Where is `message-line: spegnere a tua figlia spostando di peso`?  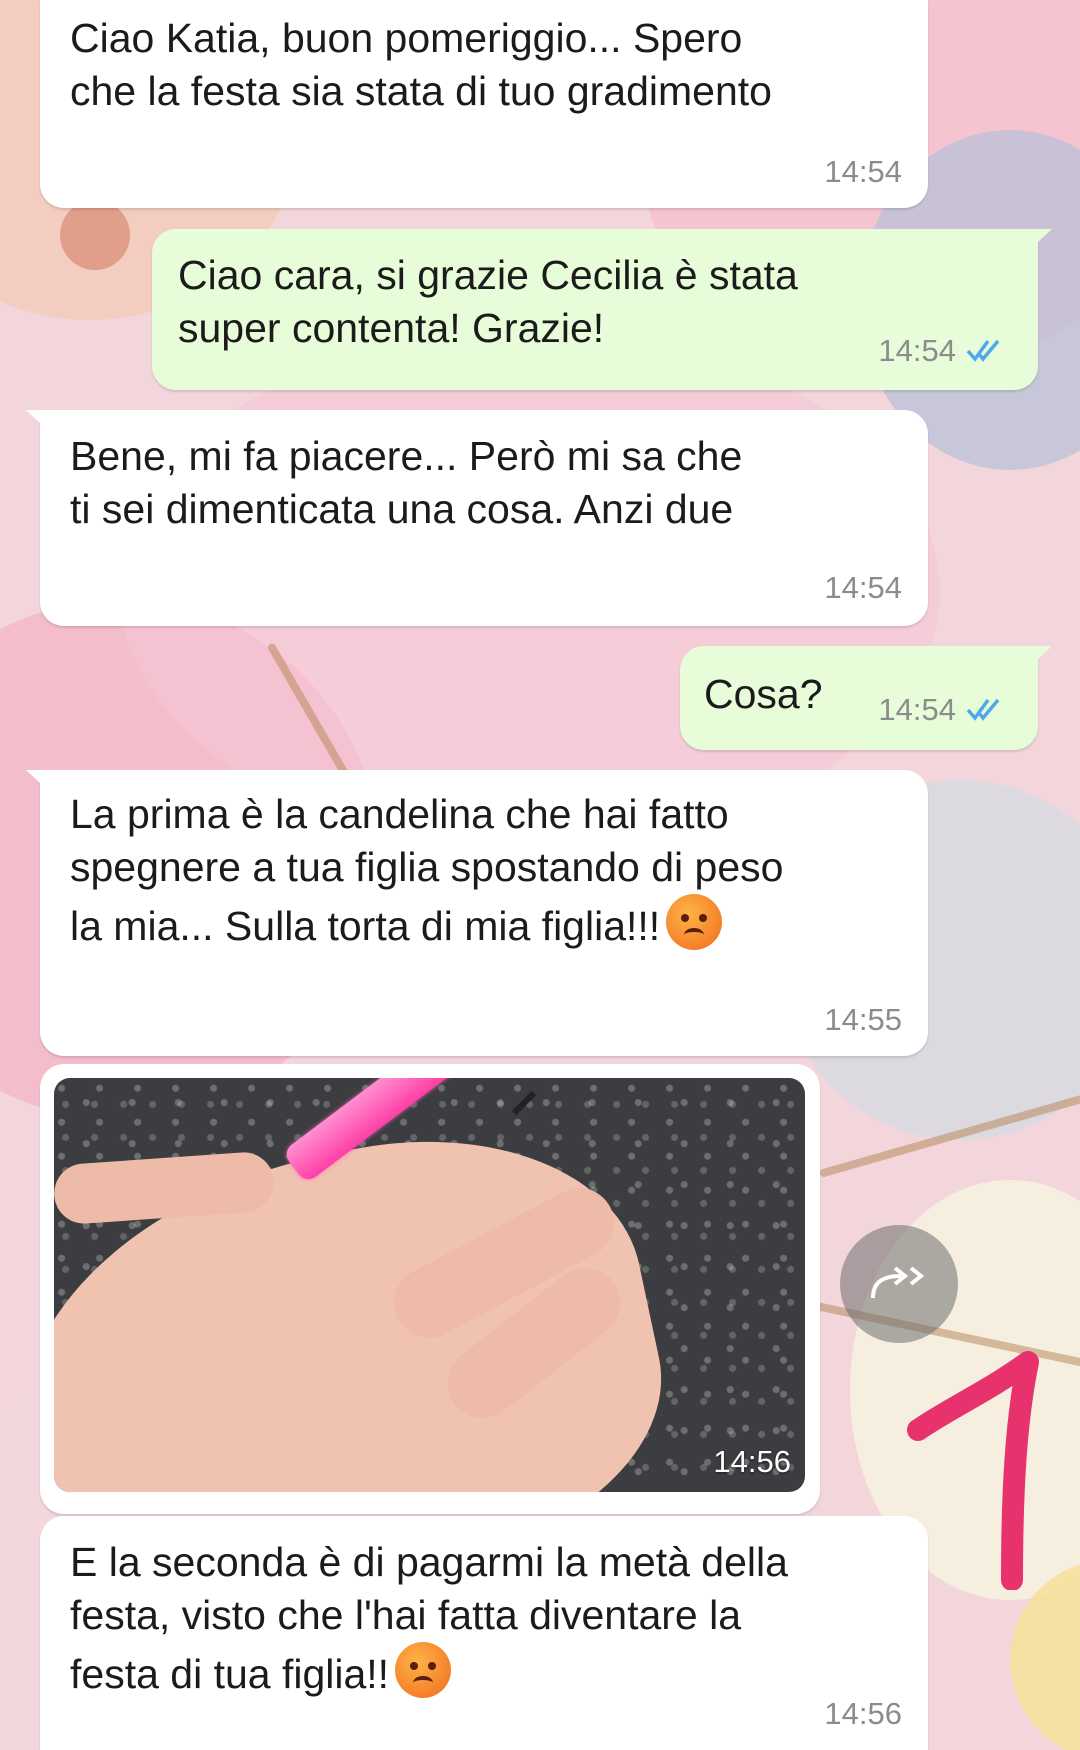
message-line: spegnere a tua figlia spostando di peso is located at coordinates (427, 867).